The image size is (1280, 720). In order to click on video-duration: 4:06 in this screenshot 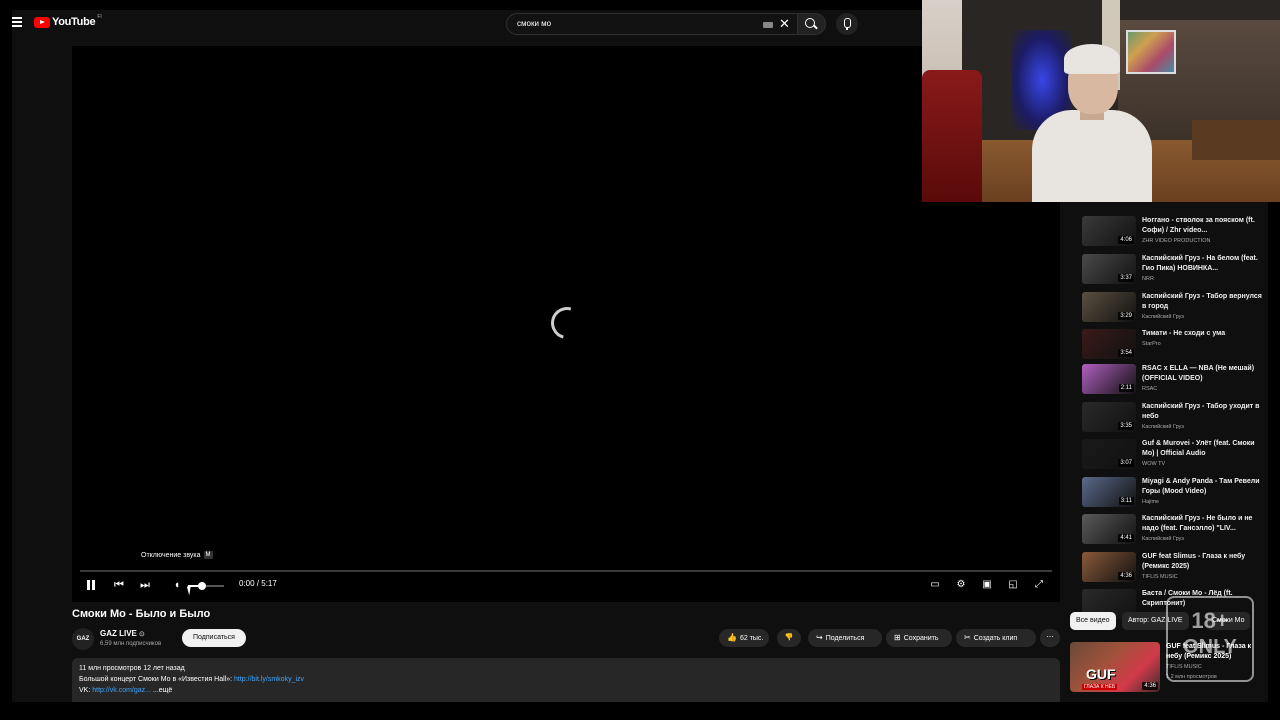, I will do `click(1126, 240)`.